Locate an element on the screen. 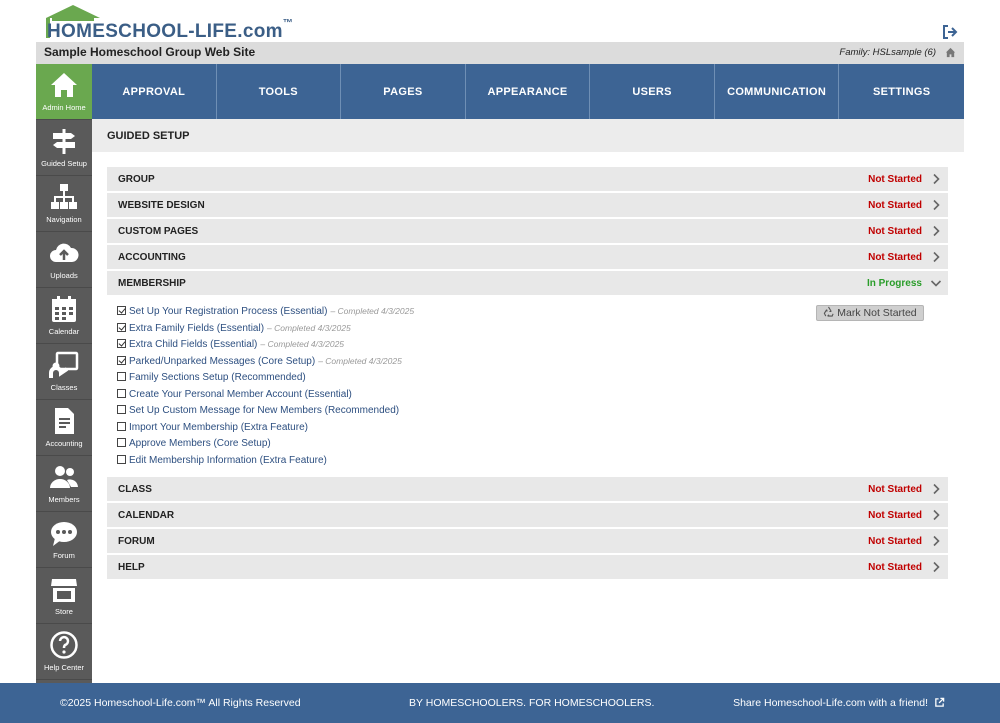  sidebar-item-label: Accounting is located at coordinates (64, 443).